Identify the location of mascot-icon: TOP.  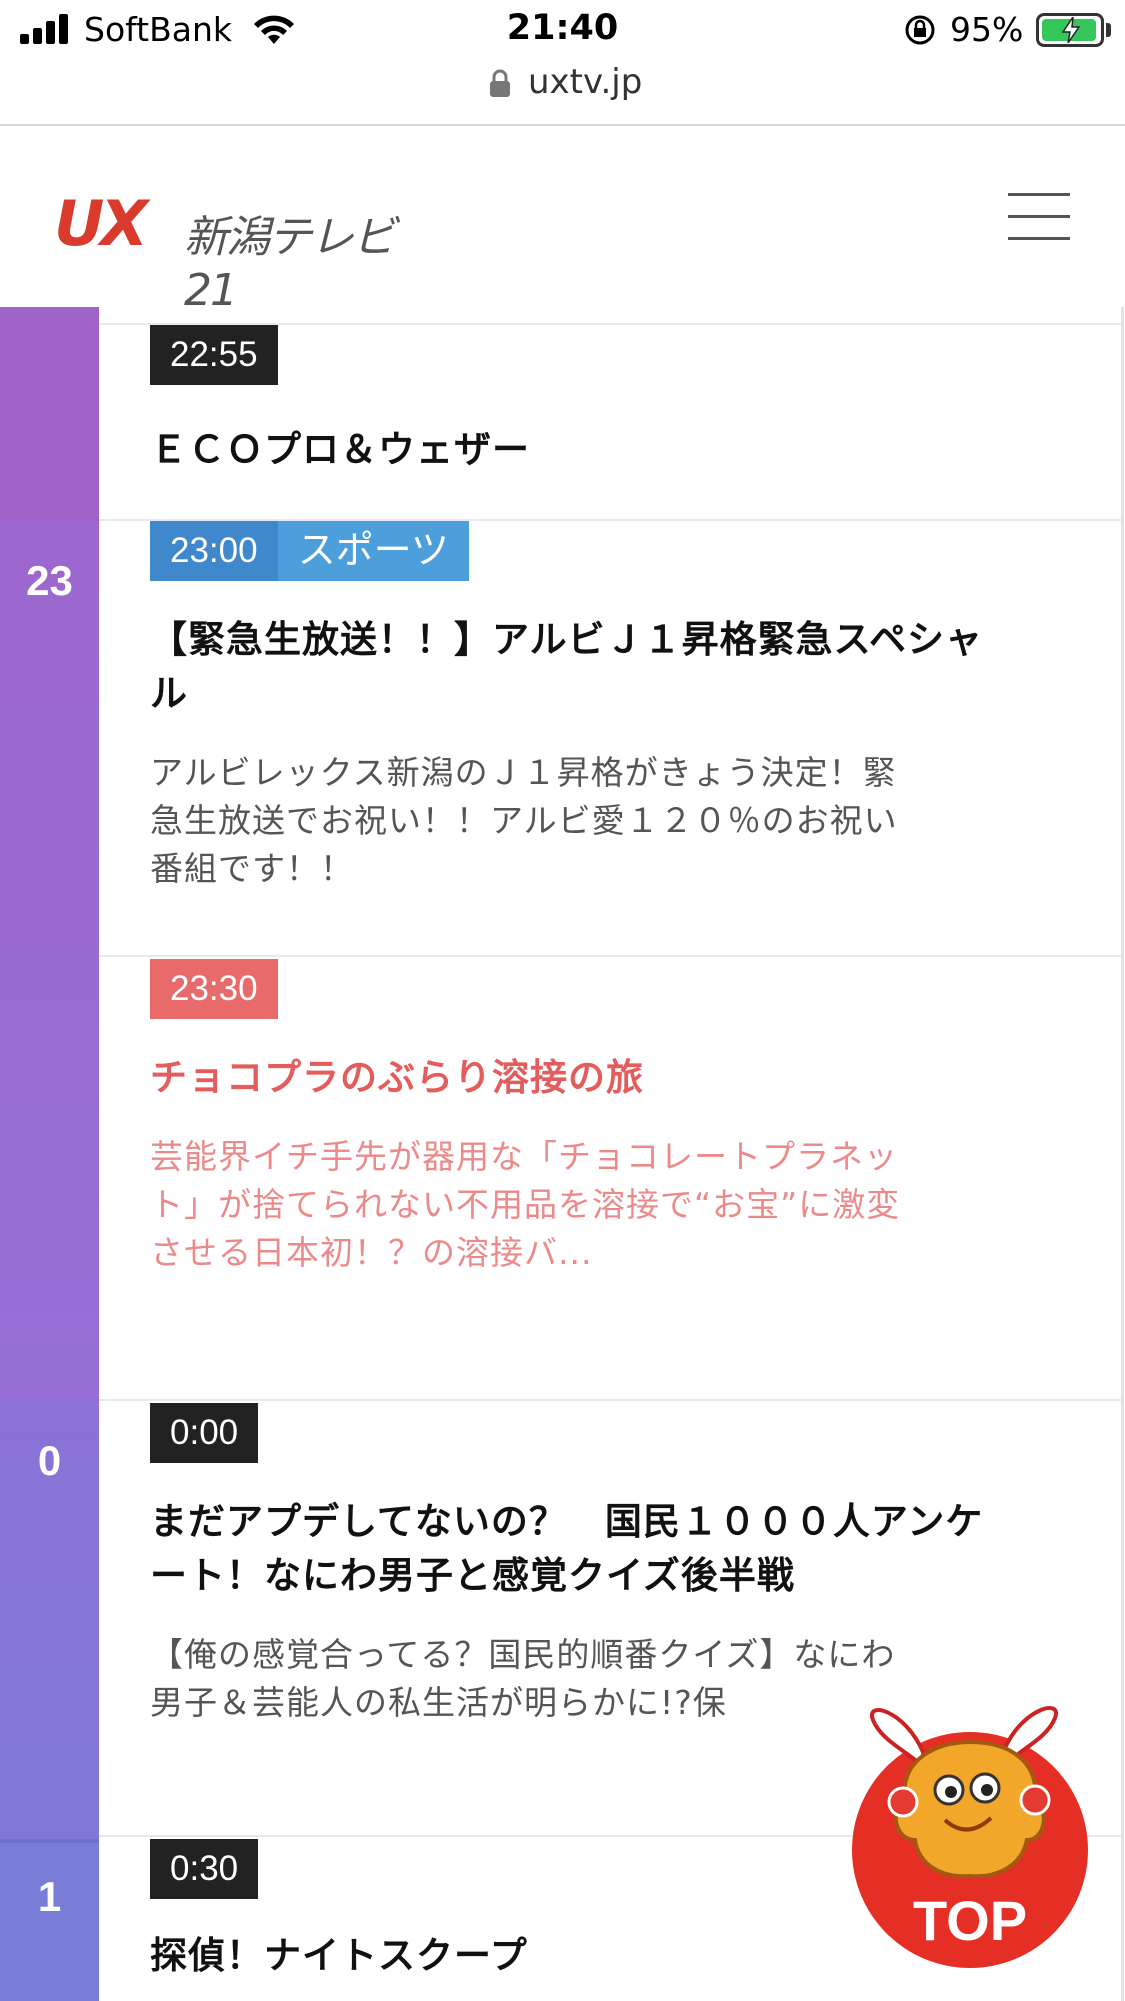
(970, 1837).